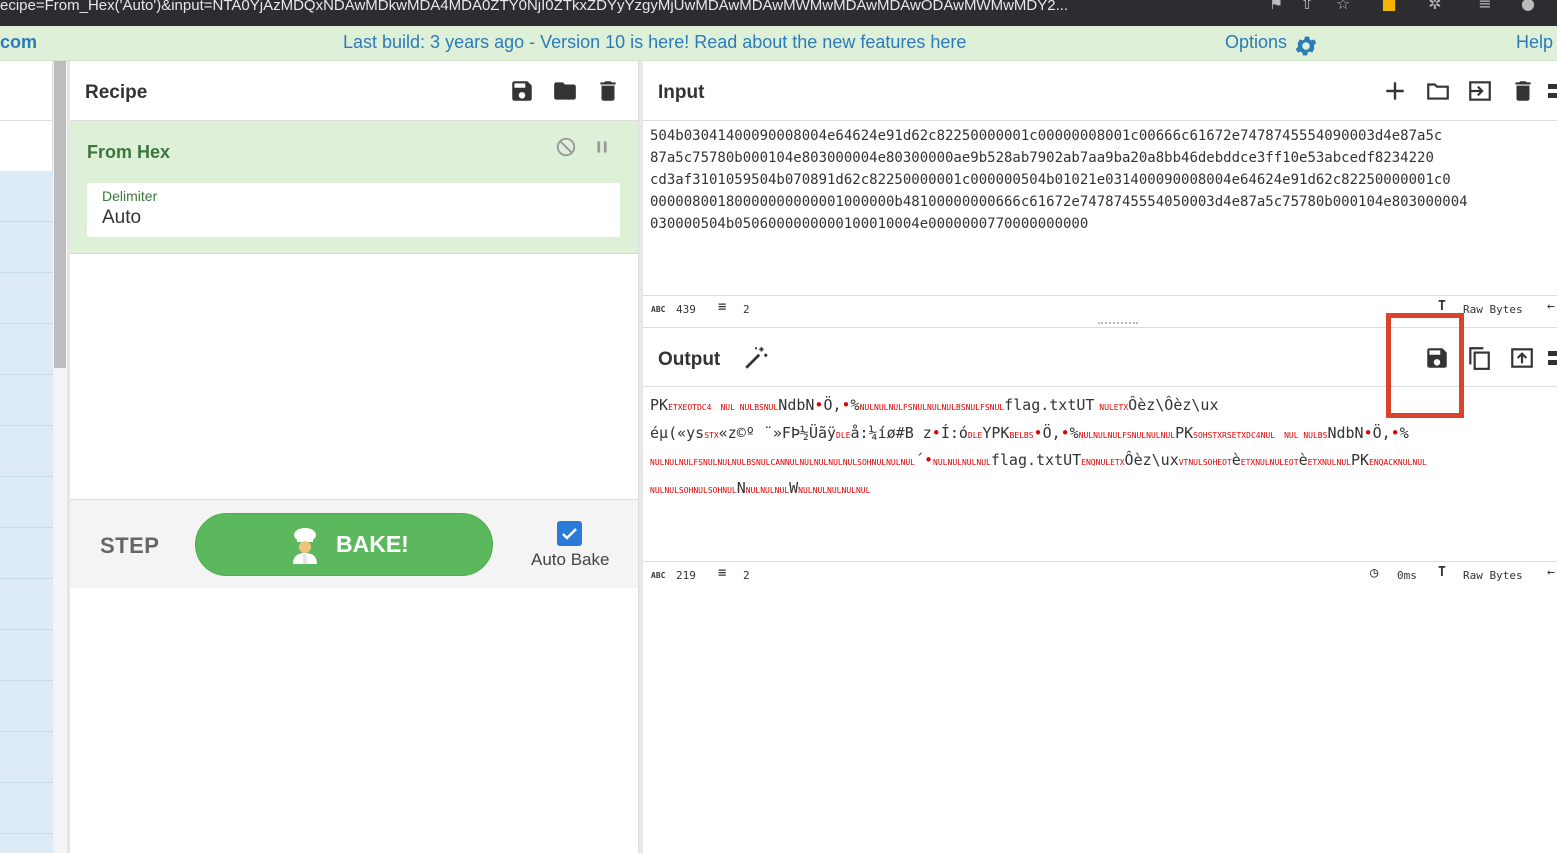 The width and height of the screenshot is (1557, 853). What do you see at coordinates (354, 91) in the screenshot?
I see `recipe-header: Recipe` at bounding box center [354, 91].